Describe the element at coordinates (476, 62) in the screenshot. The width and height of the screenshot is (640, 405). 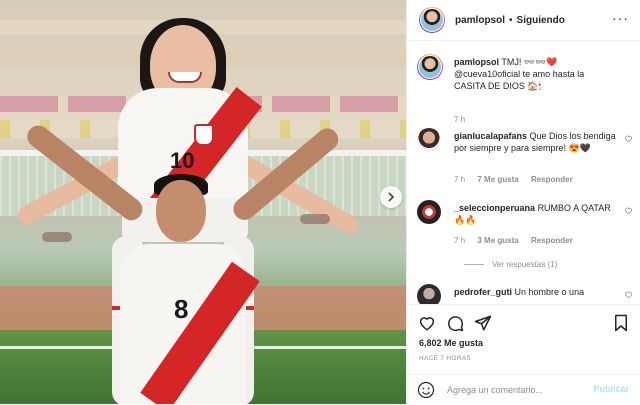
I see `caption-username: pamlopsol` at that location.